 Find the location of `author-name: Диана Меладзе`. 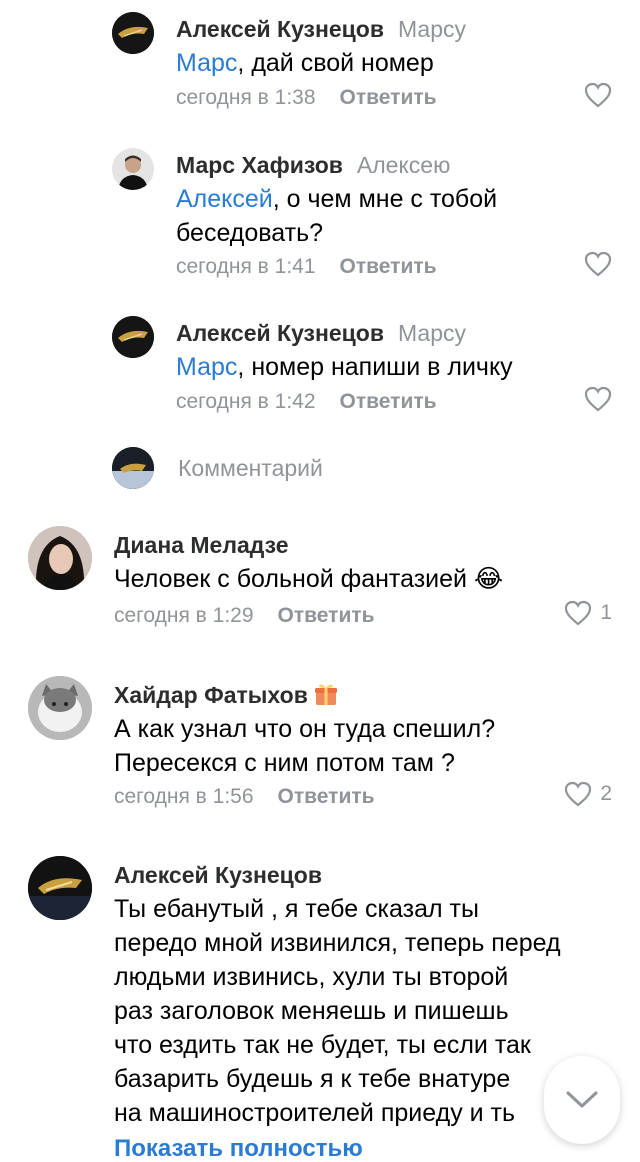

author-name: Диана Меладзе is located at coordinates (201, 545).